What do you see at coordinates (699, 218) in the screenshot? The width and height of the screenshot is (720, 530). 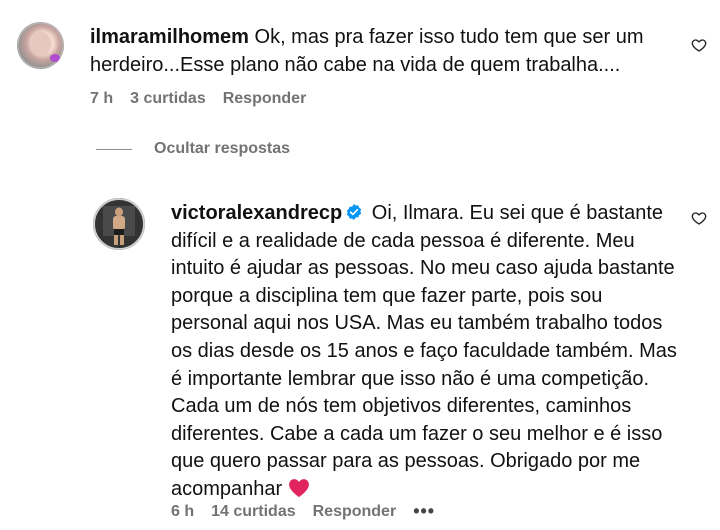 I see `reply-like-heart-icon` at bounding box center [699, 218].